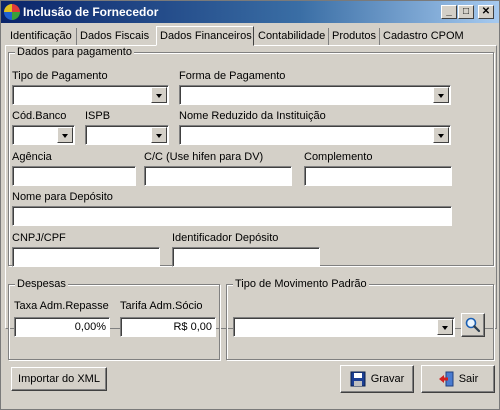  Describe the element at coordinates (90, 95) in the screenshot. I see `tipo-pagamento-select` at that location.